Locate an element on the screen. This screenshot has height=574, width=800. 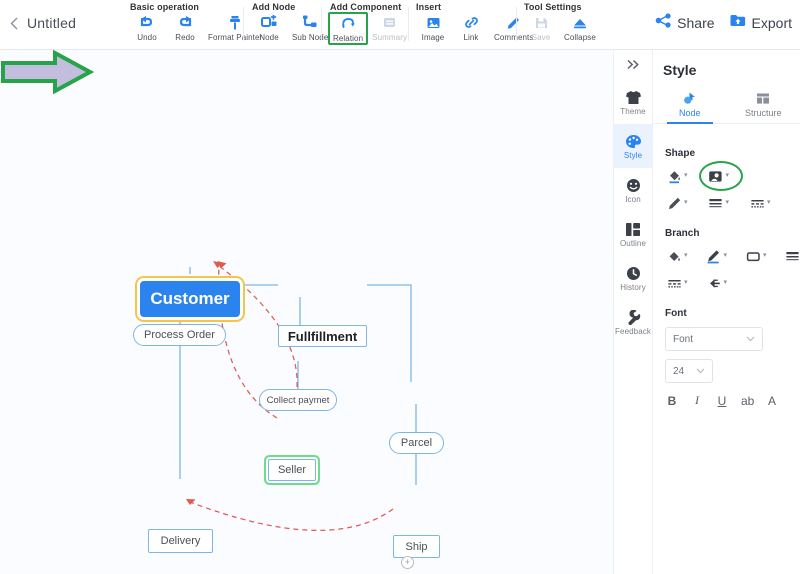
redo-button: Redo is located at coordinates (185, 27).